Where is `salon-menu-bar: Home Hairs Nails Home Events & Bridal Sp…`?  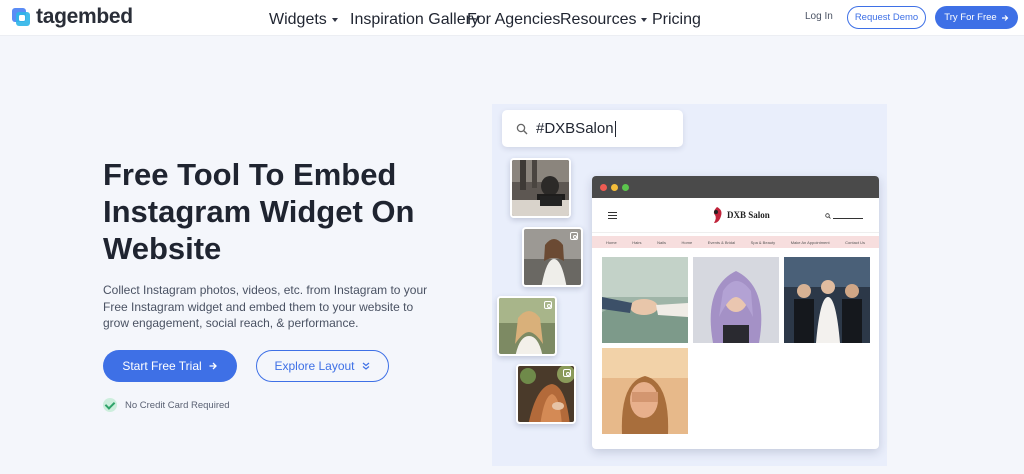 salon-menu-bar: Home Hairs Nails Home Events & Bridal Sp… is located at coordinates (735, 242).